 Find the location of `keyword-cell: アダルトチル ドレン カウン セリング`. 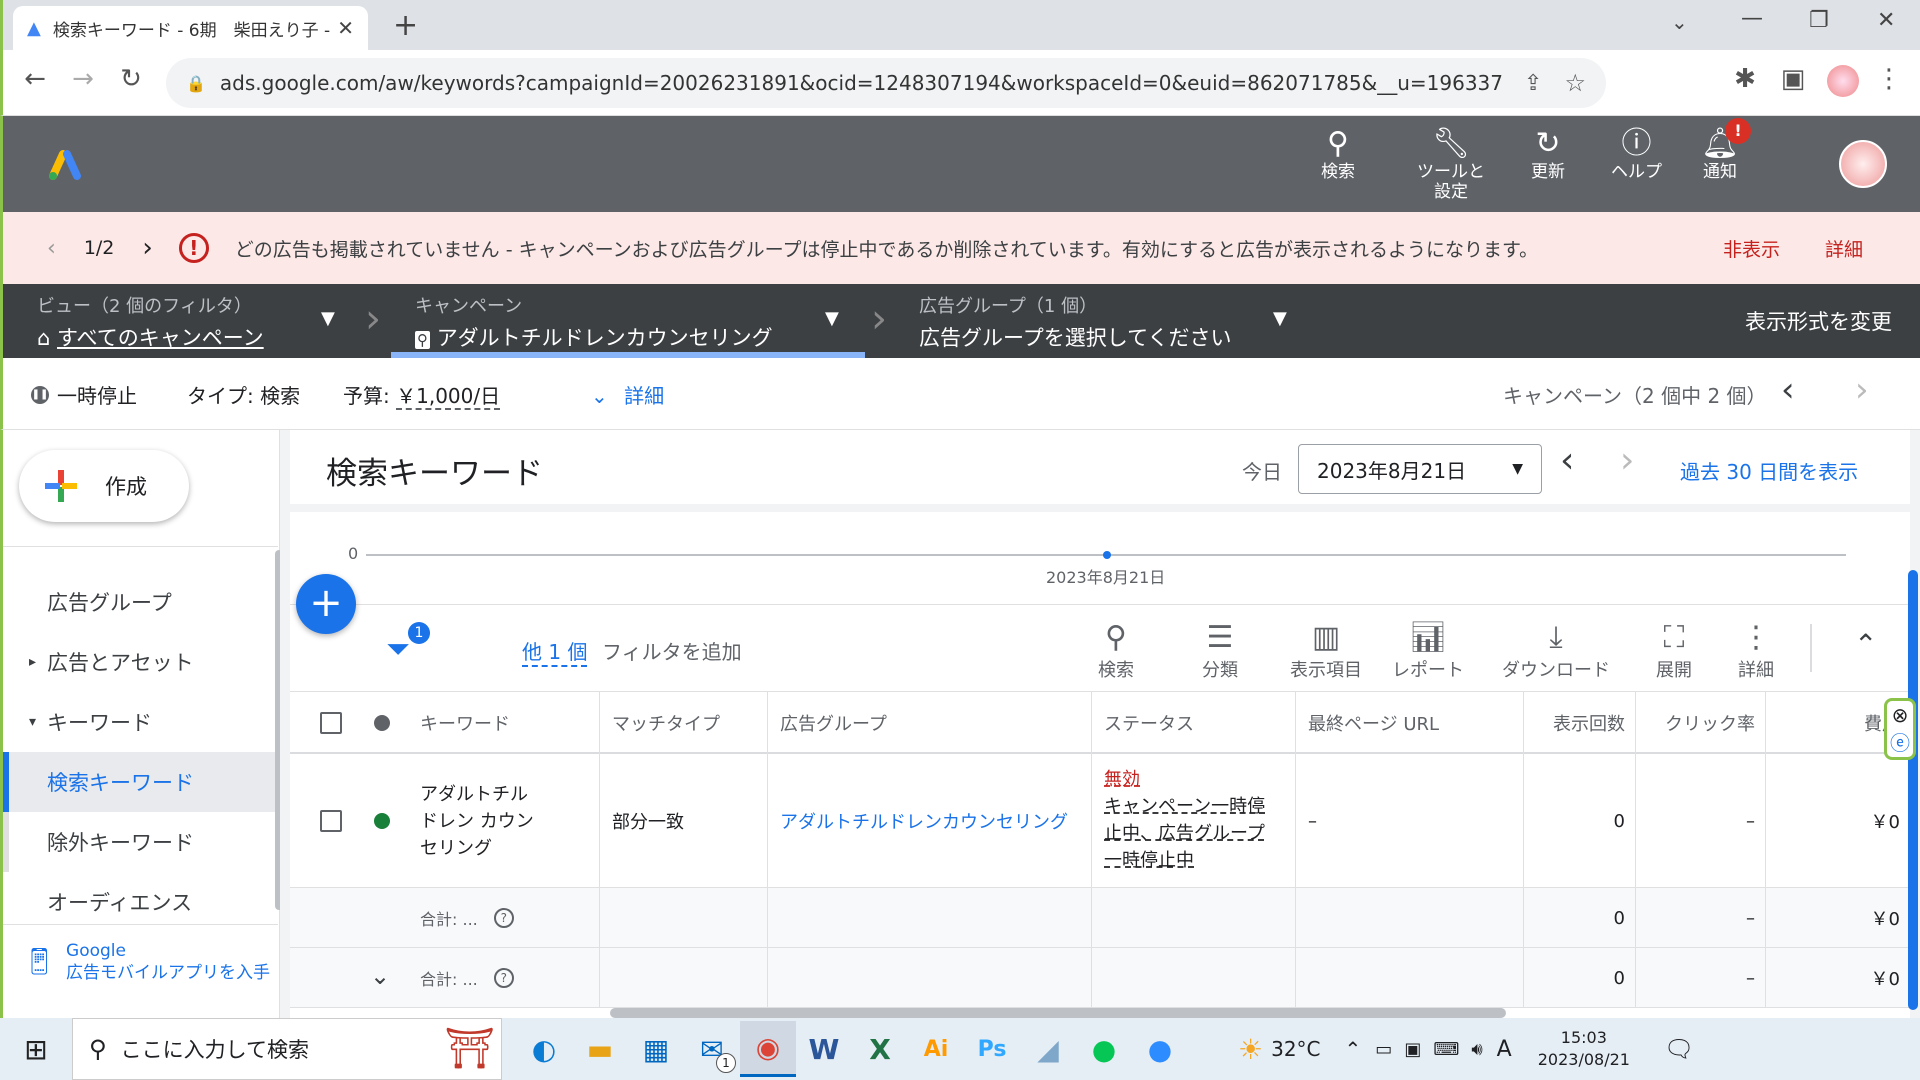

keyword-cell: アダルトチル ドレン カウン セリング is located at coordinates (510, 821).